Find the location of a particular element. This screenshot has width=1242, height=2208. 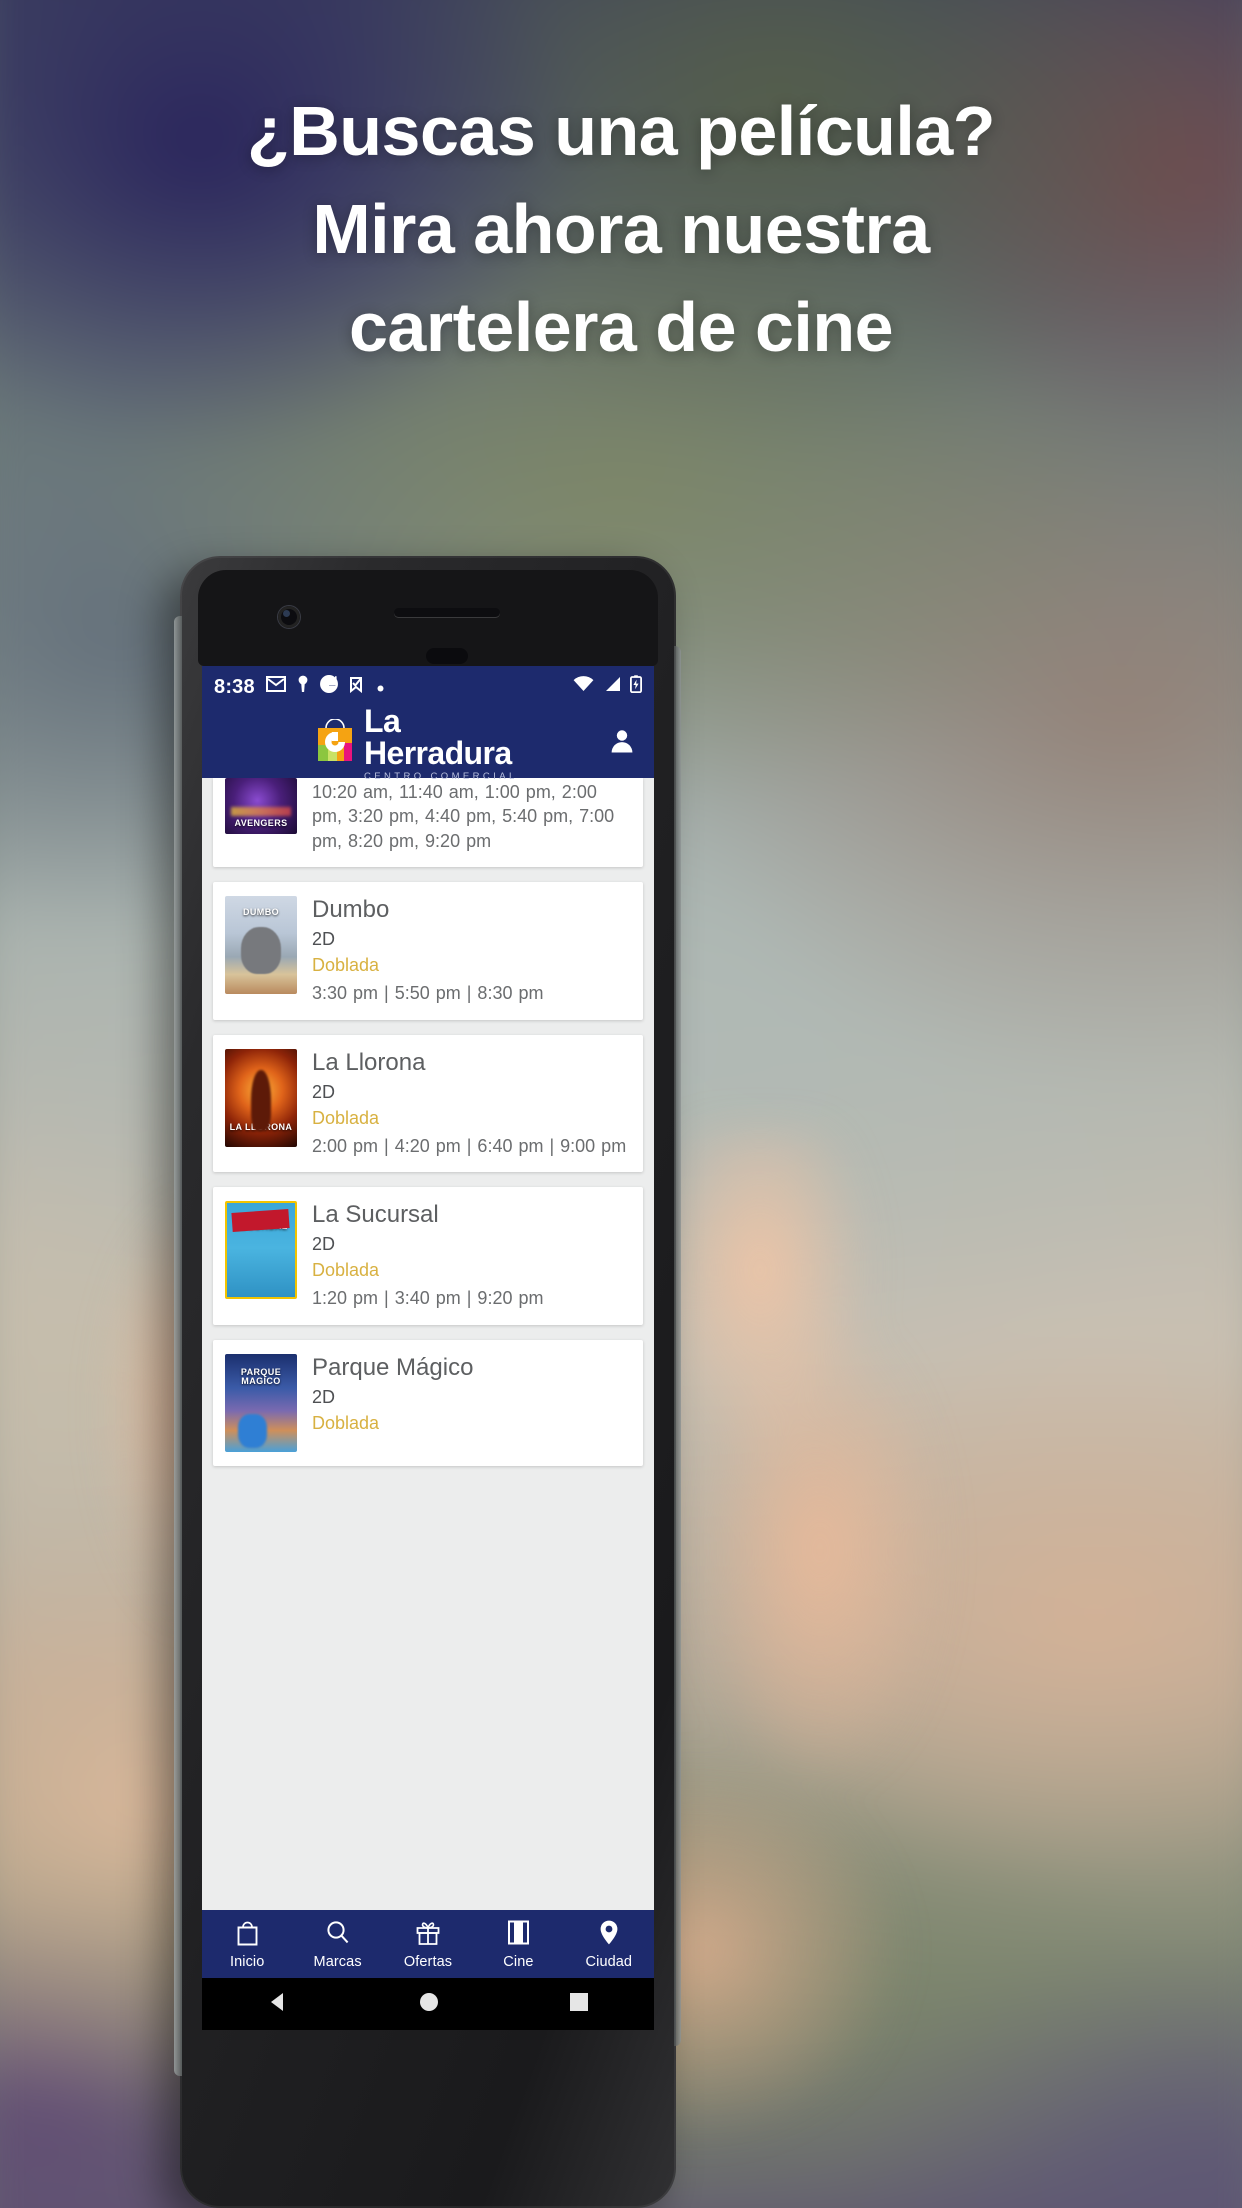

logo-subtitle: CENTRO COMERCIAL is located at coordinates (441, 776).